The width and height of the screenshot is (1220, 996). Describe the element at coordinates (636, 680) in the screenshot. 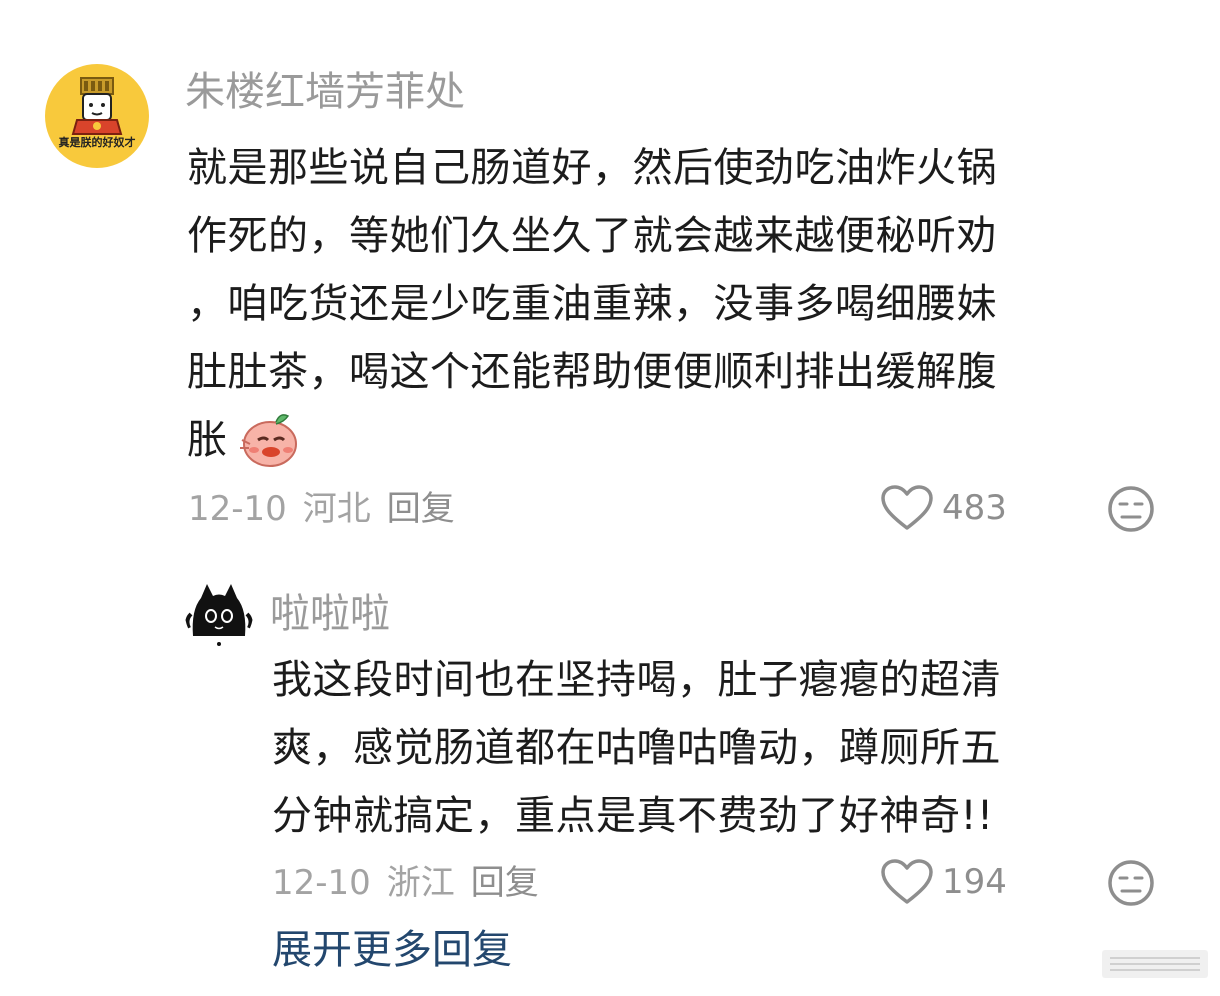

I see `reply-text-line: 我这段时间也在坚持喝，肚子瘪瘪的超清` at that location.